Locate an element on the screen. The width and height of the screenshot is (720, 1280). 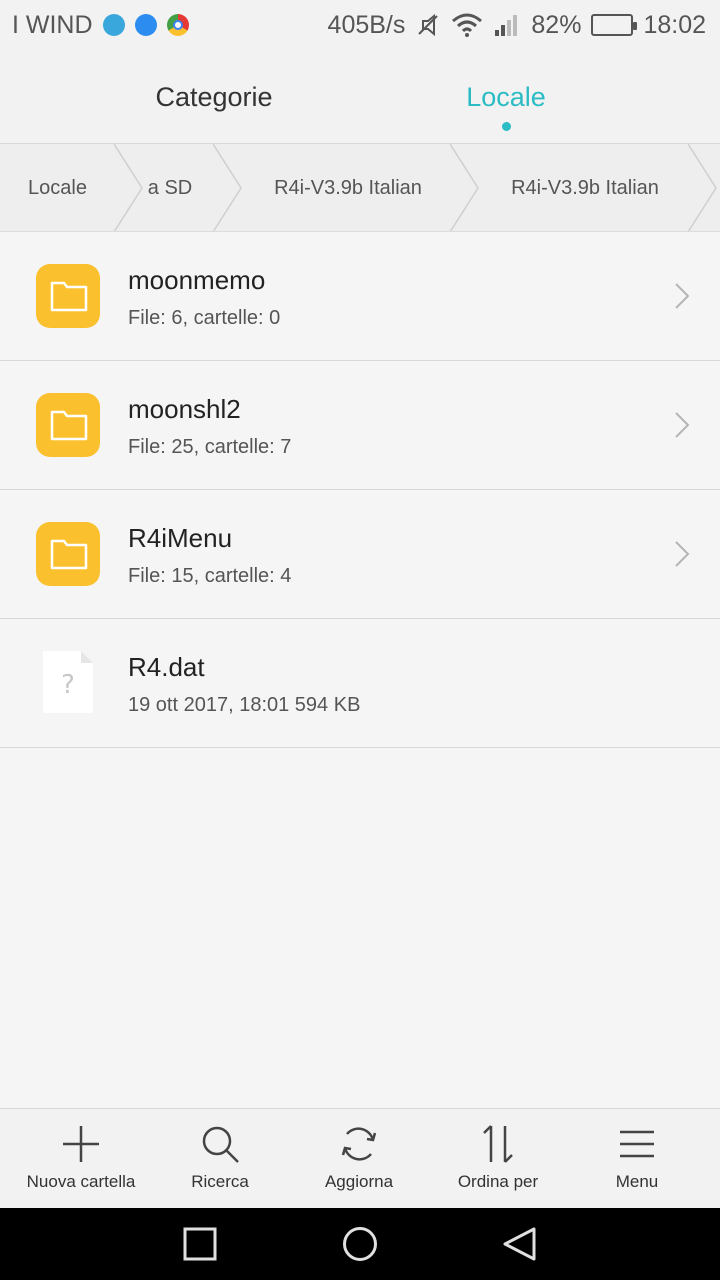
status-bar: I WIND 405B/s 82% 18:02 is located at coordinates (360, 25).